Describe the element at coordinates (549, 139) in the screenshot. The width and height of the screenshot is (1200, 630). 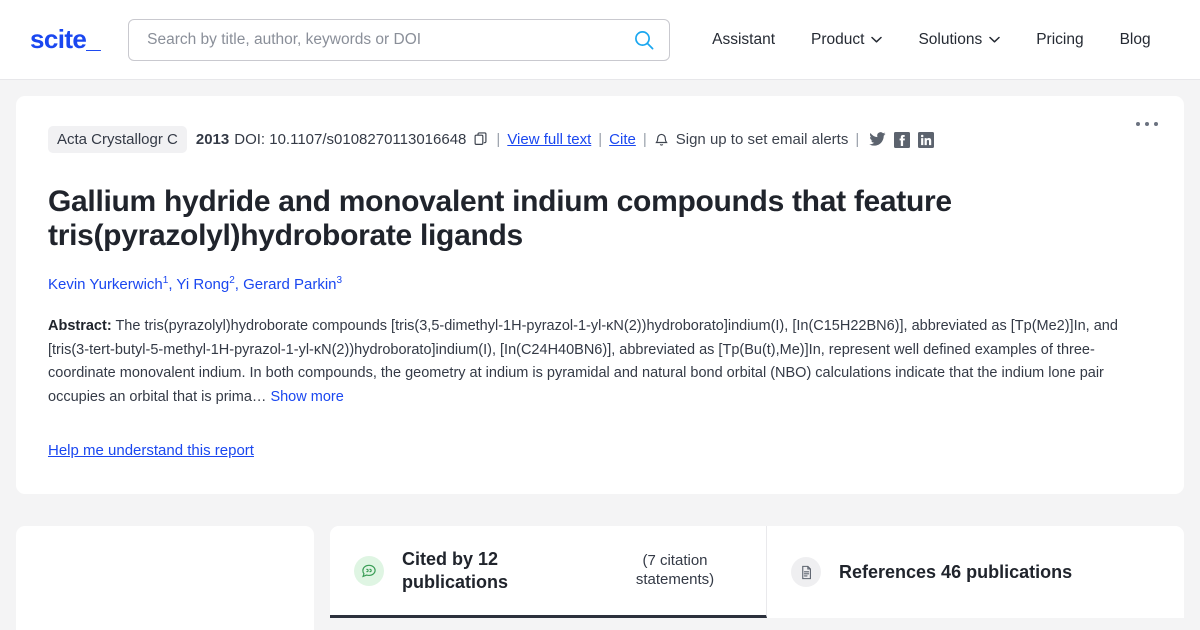
I see `view-full-text-link: View full text` at that location.